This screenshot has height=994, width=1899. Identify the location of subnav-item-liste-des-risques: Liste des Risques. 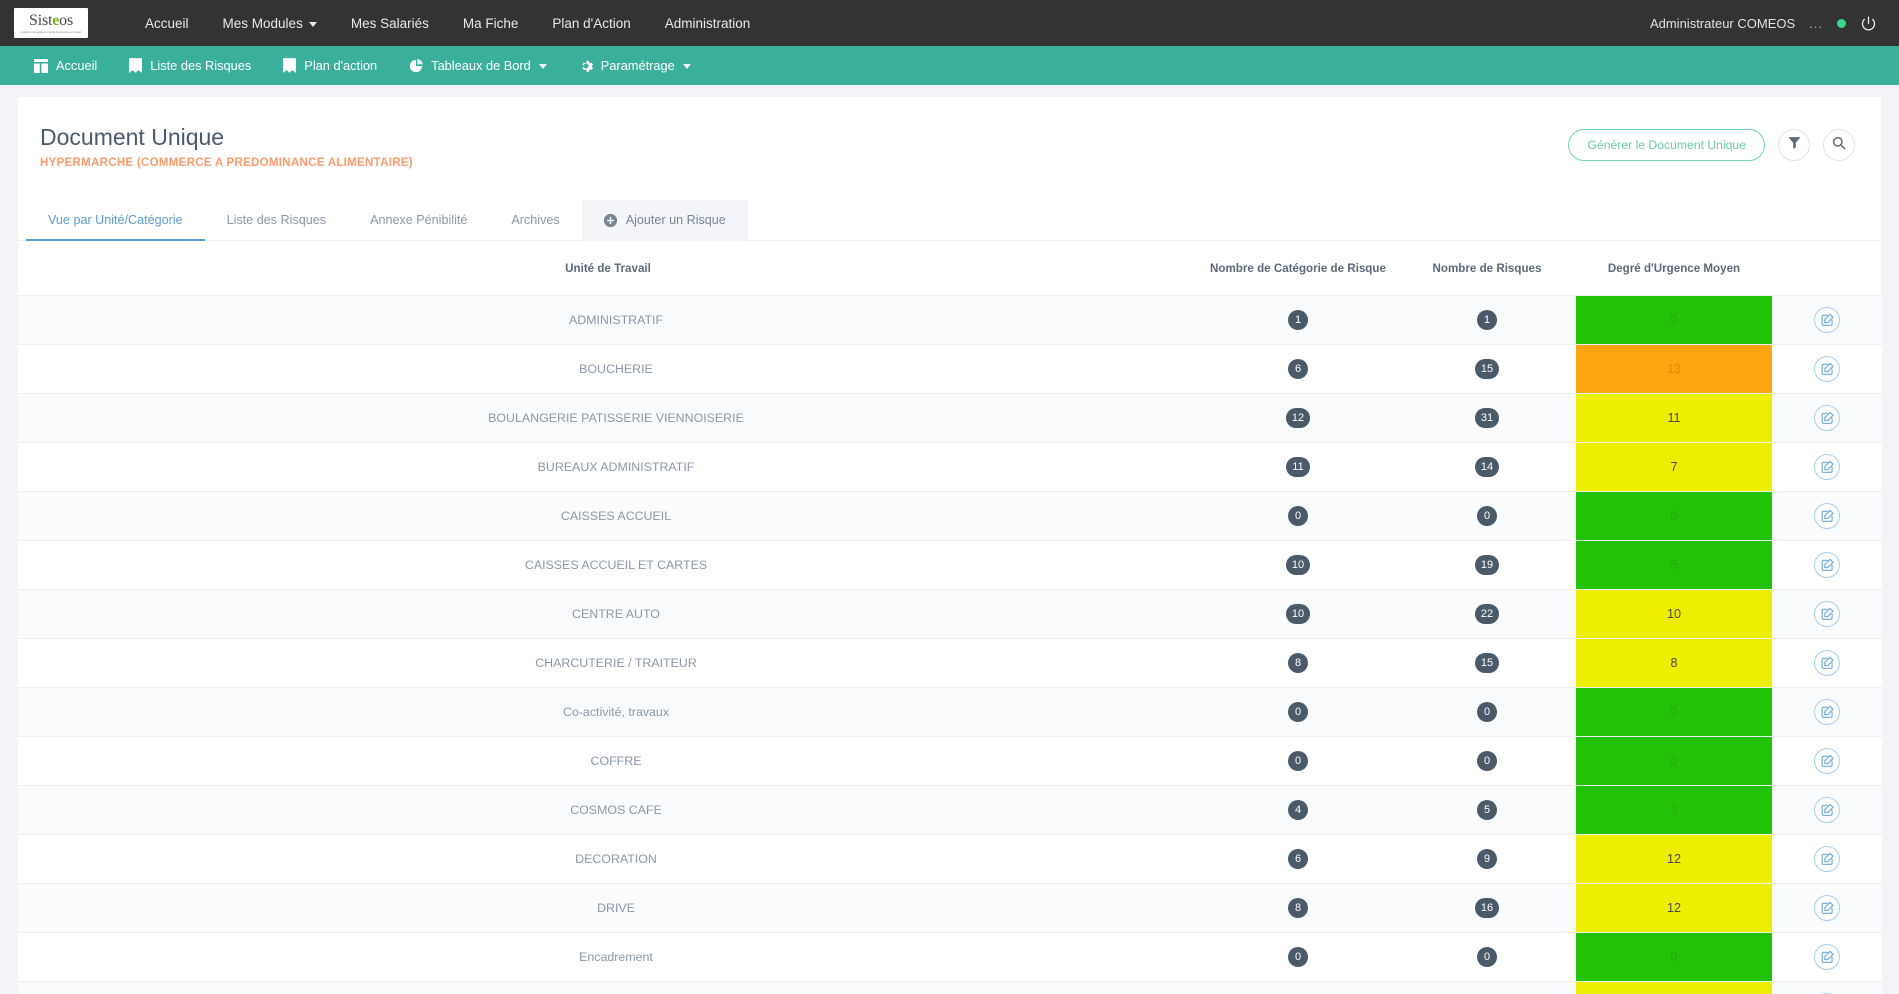
(190, 65).